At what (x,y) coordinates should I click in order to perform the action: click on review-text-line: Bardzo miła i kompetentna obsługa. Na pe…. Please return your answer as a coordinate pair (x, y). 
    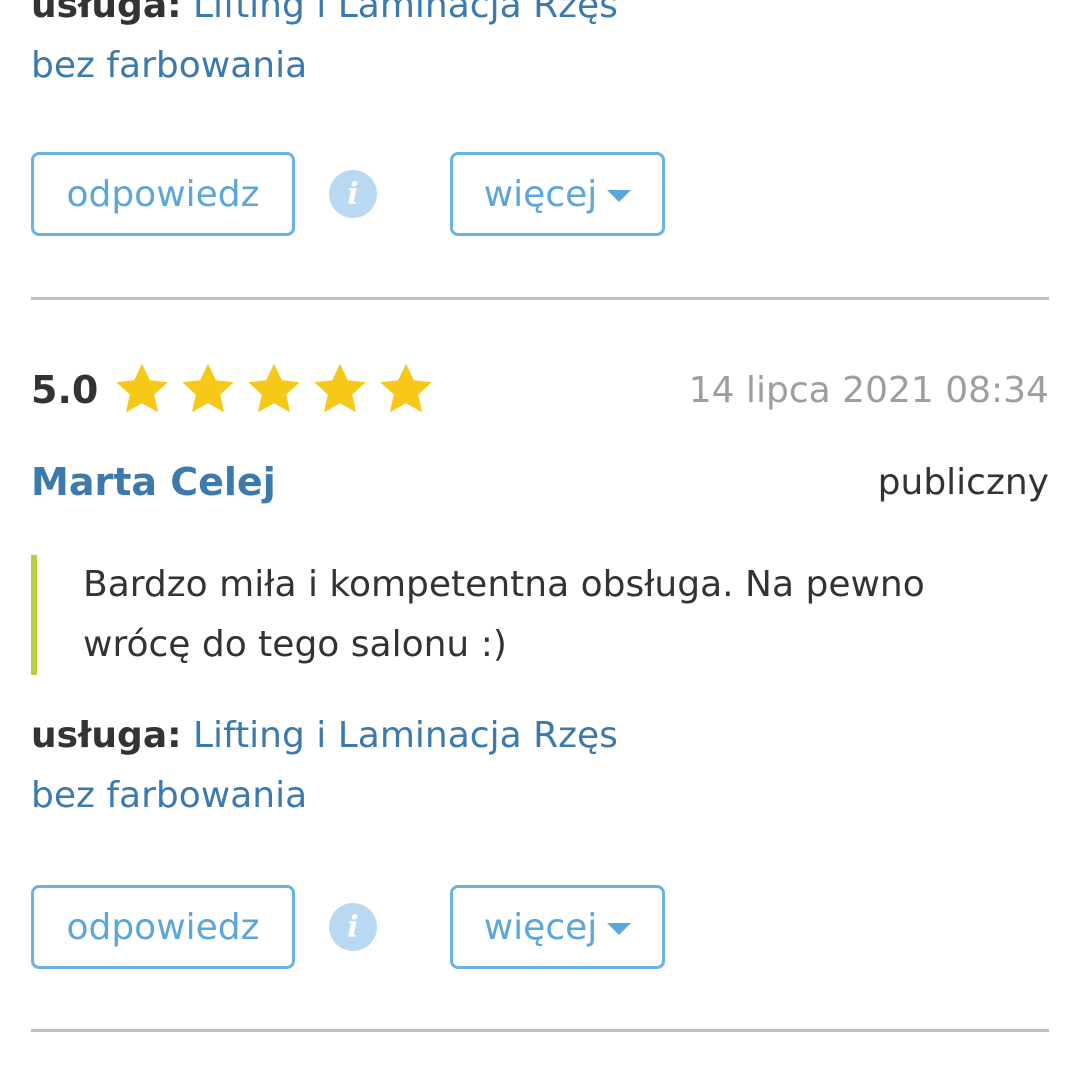
    Looking at the image, I should click on (504, 584).